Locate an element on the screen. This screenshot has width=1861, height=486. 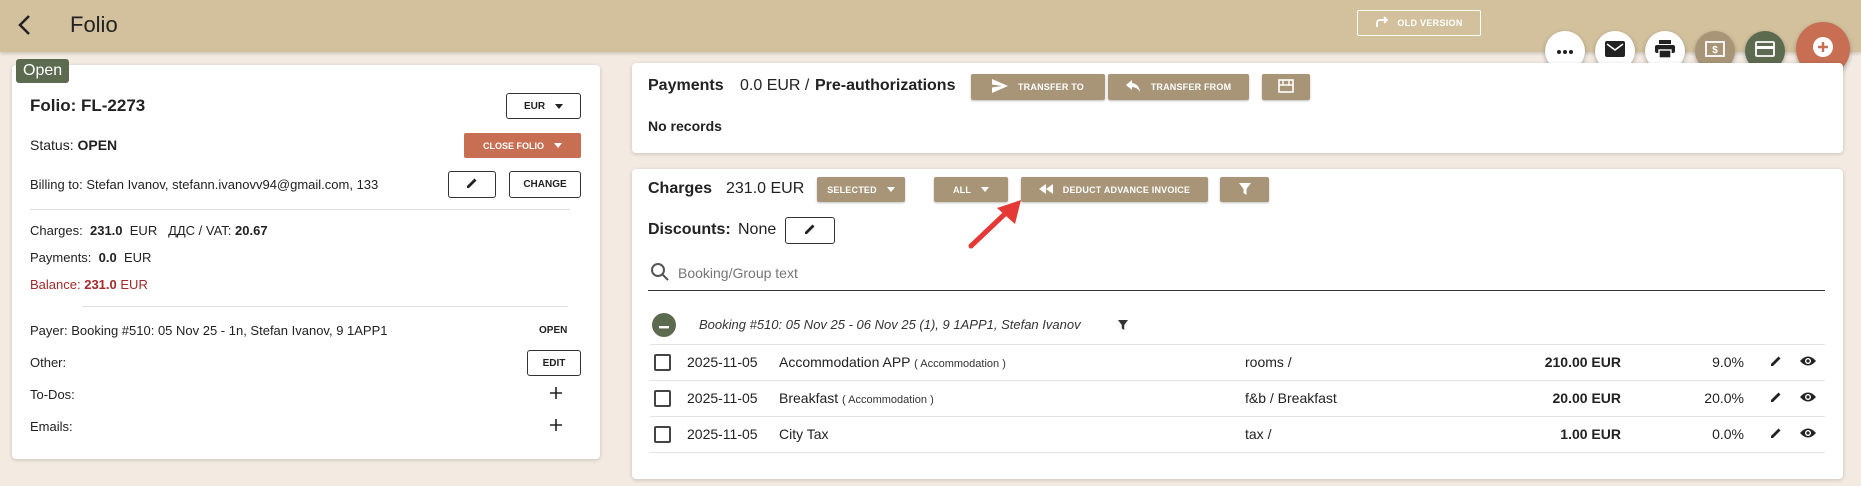
edit-billing-button is located at coordinates (472, 184).